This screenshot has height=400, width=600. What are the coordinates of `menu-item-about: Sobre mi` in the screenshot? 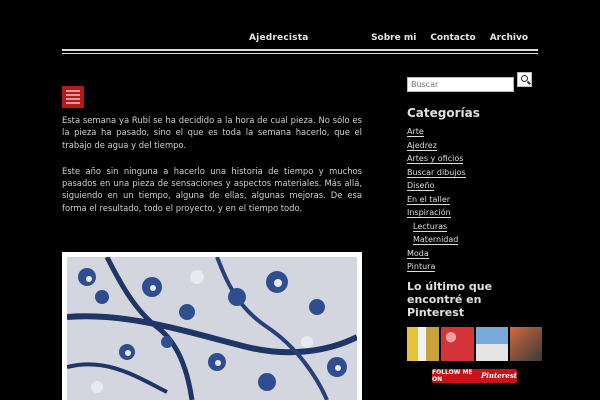 It's located at (393, 38).